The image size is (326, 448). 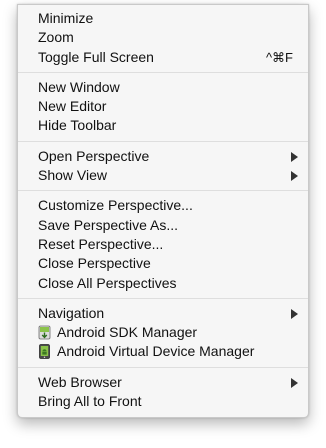 I want to click on menu-item-label: Close Perspective, so click(x=94, y=263).